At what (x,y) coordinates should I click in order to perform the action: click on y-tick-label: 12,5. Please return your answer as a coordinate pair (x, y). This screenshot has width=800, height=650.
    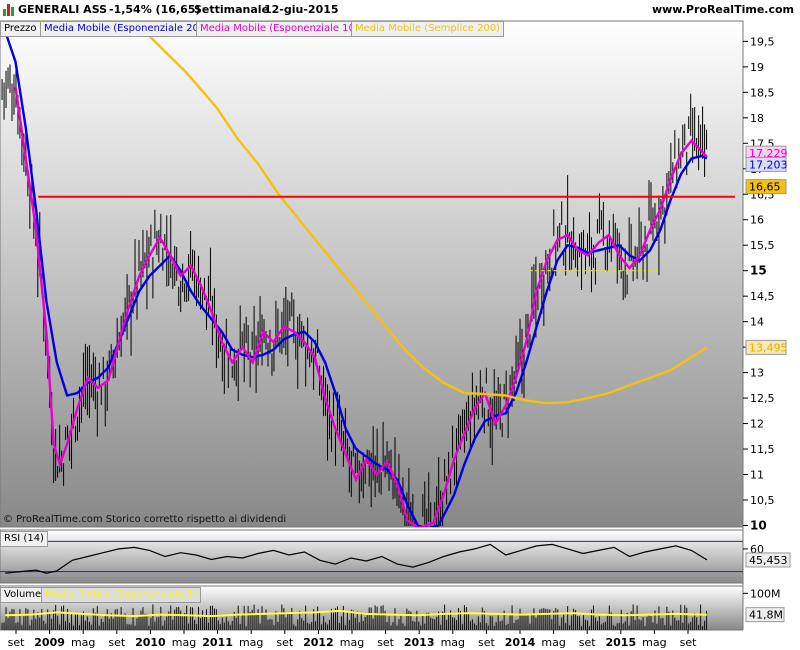
    Looking at the image, I should click on (762, 398).